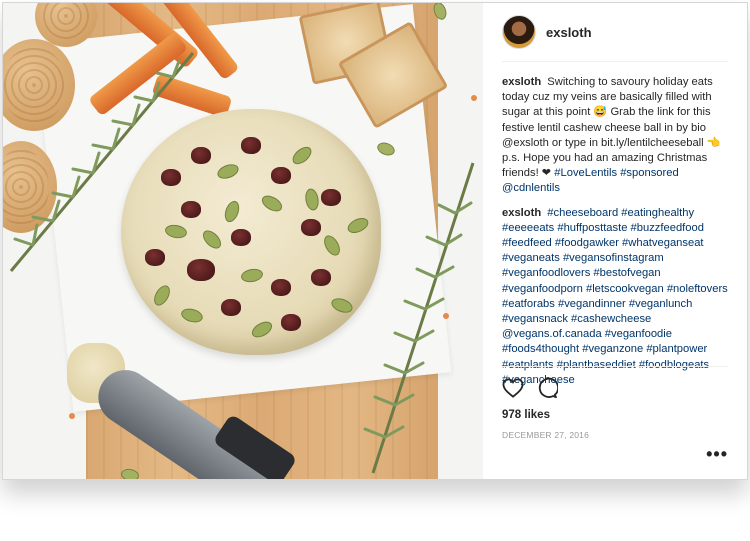 This screenshot has width=750, height=541. What do you see at coordinates (546, 435) in the screenshot?
I see `post-date: DECEMBER 27, 2016` at bounding box center [546, 435].